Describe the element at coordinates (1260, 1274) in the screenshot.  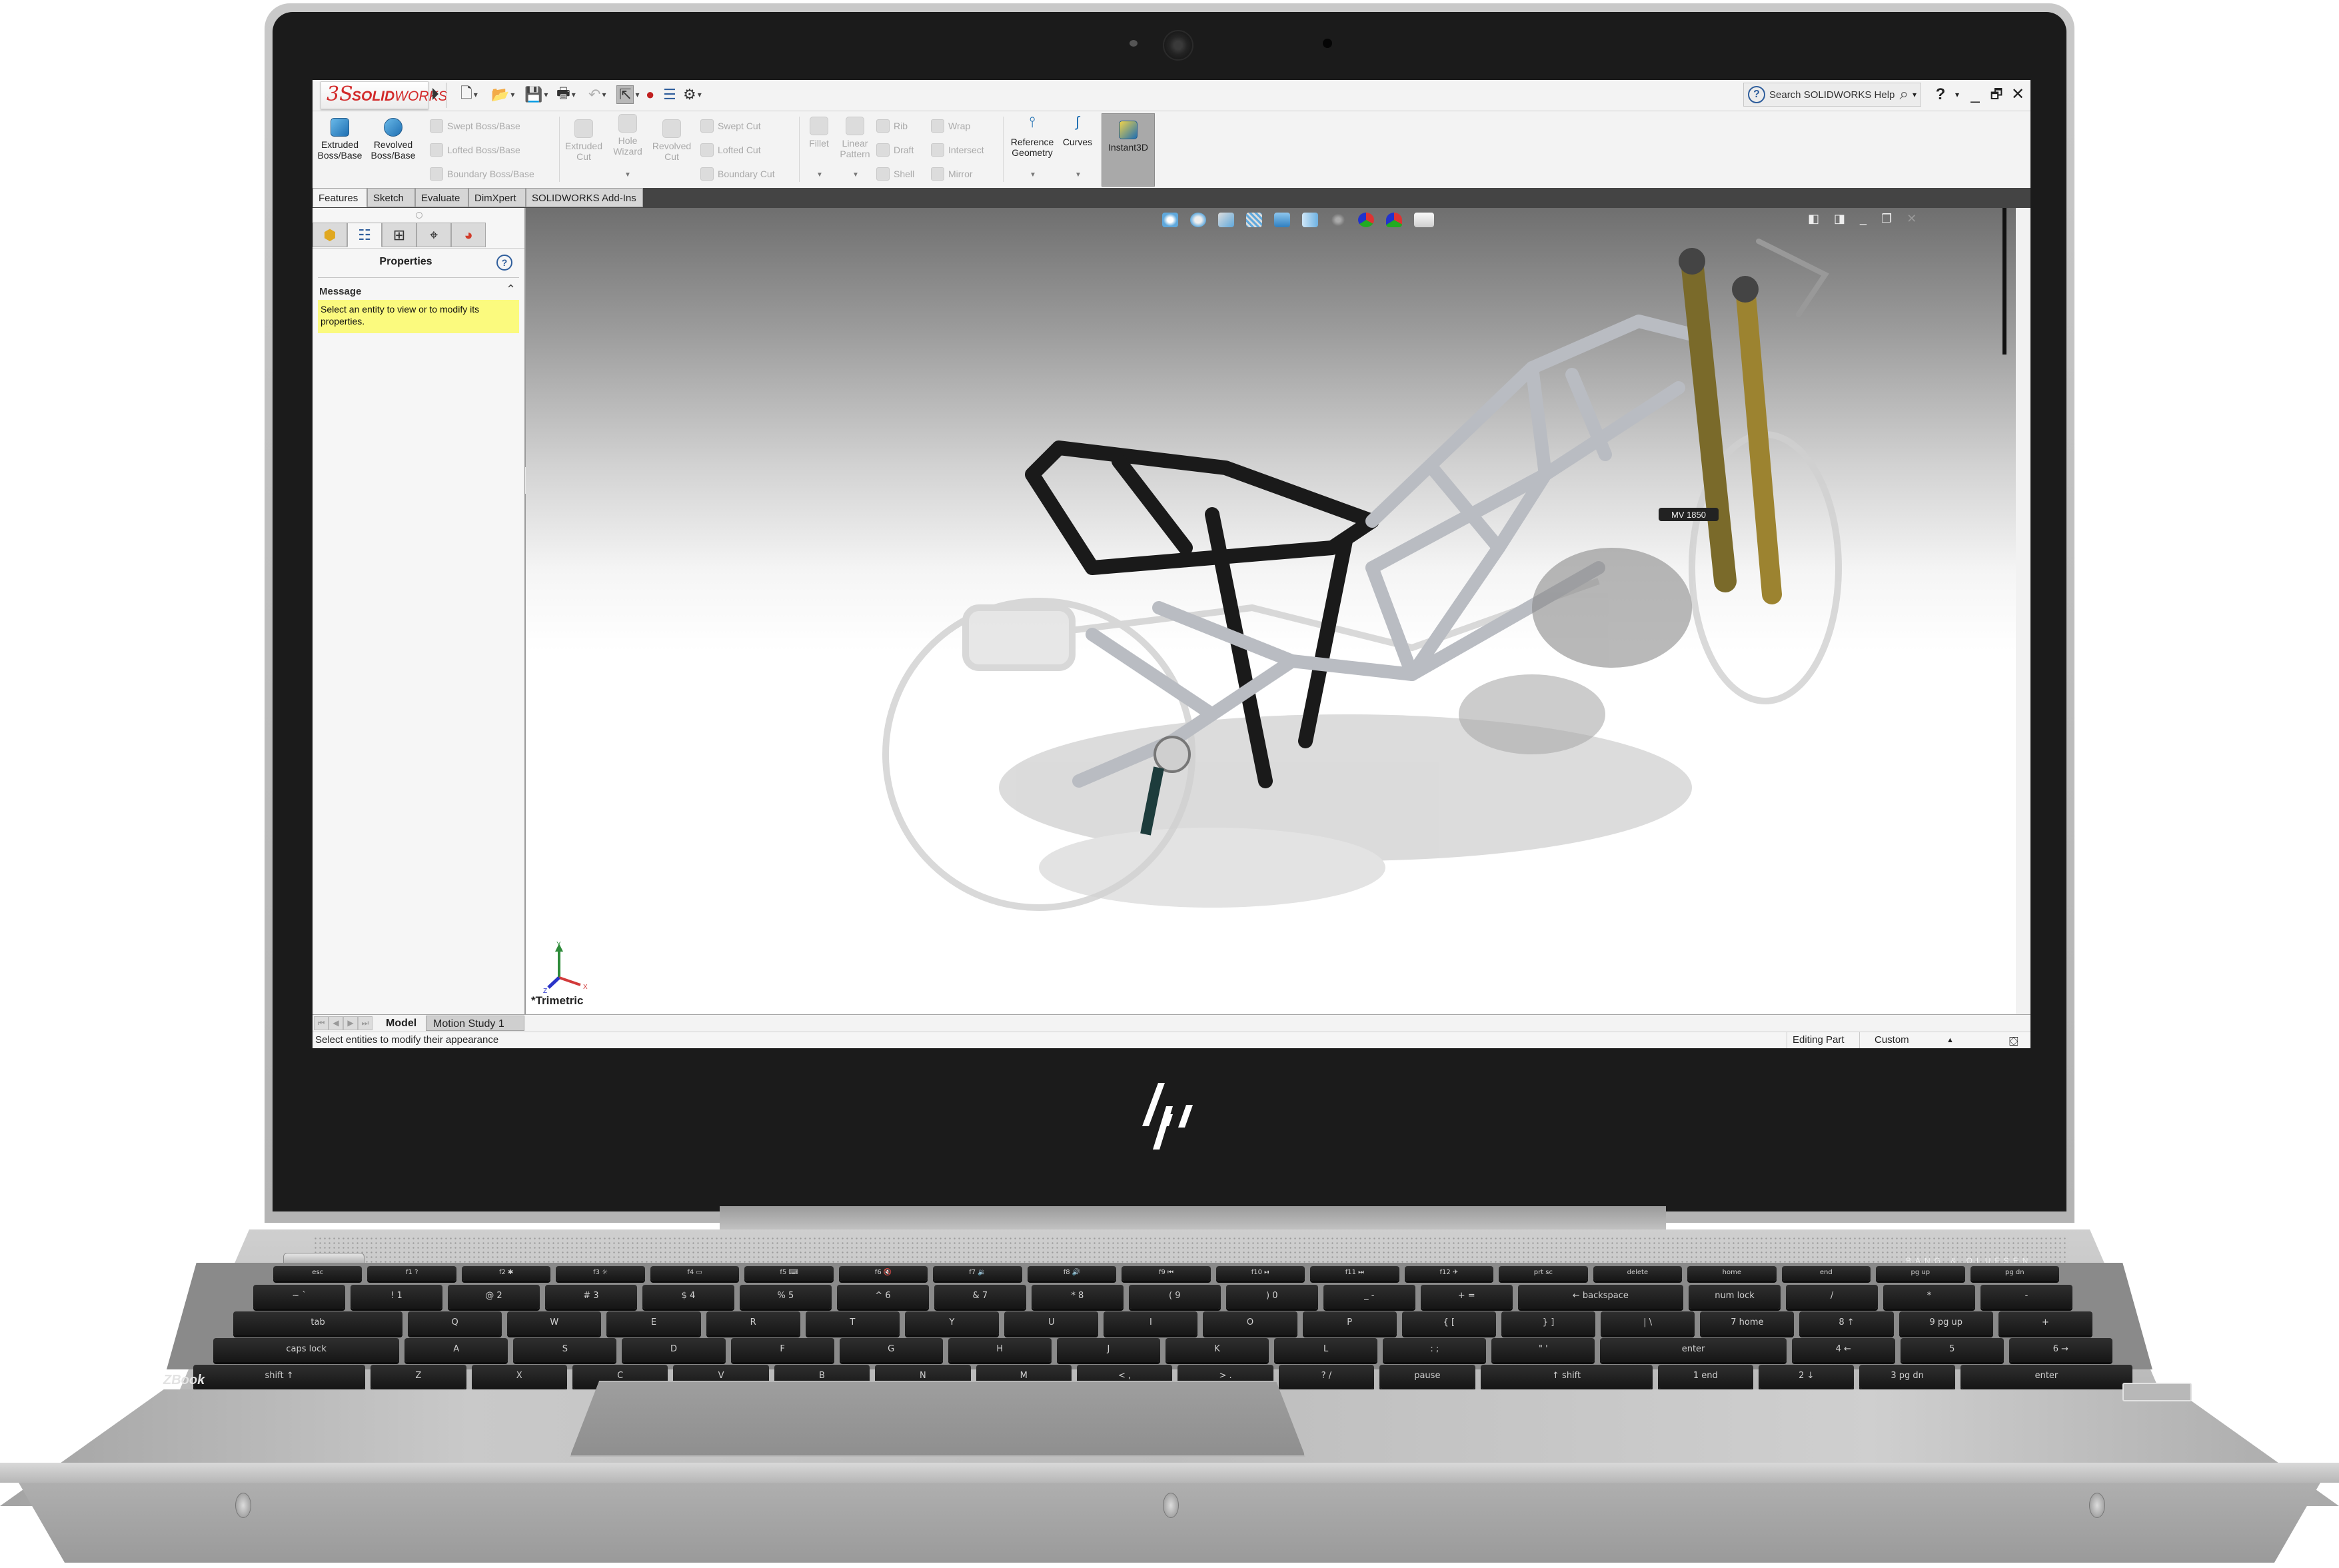
I see `key: f10 ⏯` at that location.